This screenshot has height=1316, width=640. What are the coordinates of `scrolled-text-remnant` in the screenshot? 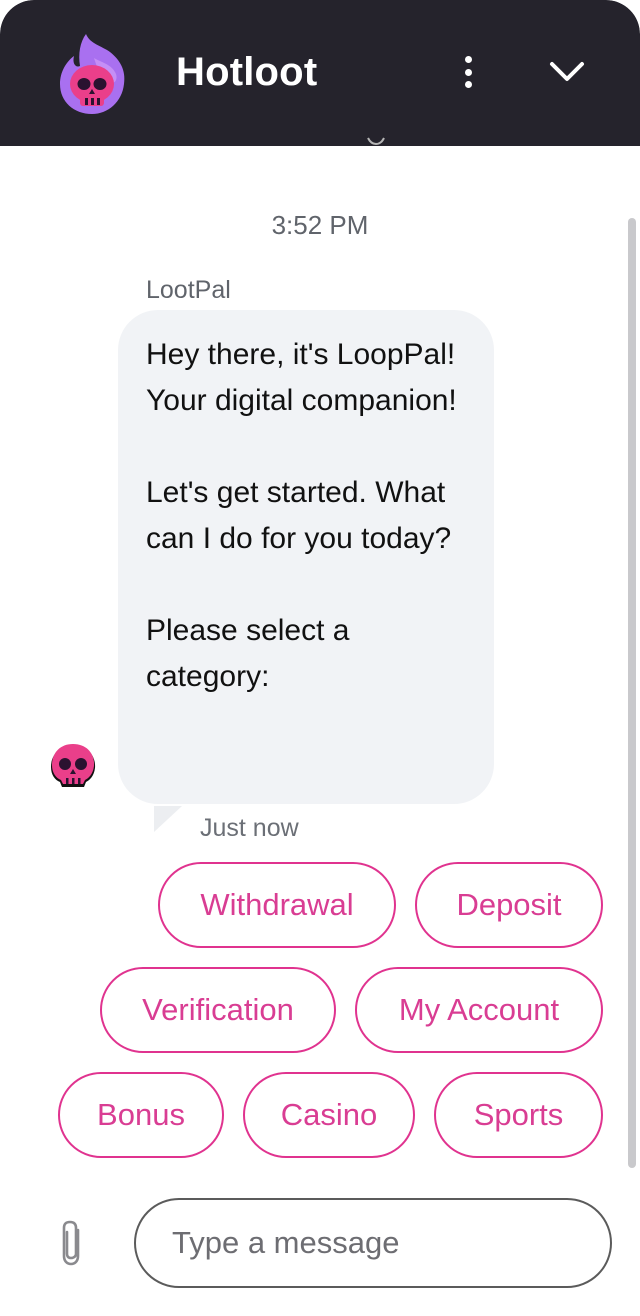 It's located at (376, 141).